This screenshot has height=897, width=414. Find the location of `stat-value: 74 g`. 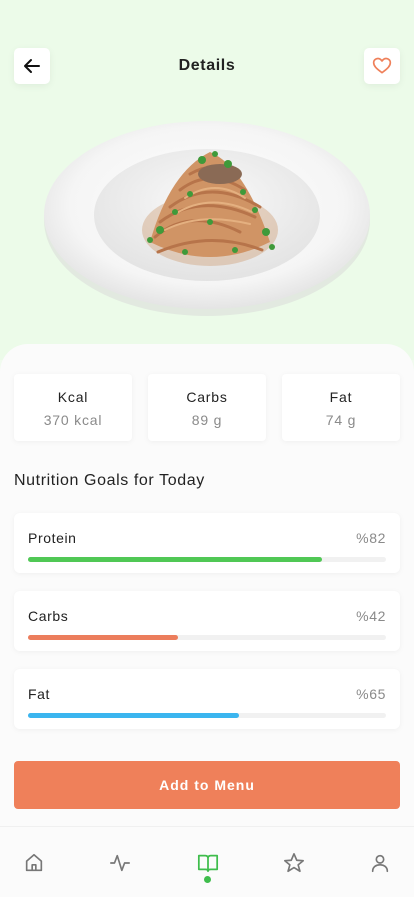

stat-value: 74 g is located at coordinates (341, 420).